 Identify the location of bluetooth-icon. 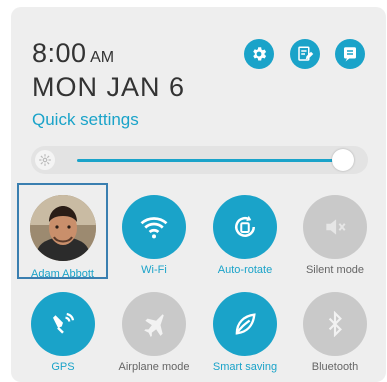
(335, 324).